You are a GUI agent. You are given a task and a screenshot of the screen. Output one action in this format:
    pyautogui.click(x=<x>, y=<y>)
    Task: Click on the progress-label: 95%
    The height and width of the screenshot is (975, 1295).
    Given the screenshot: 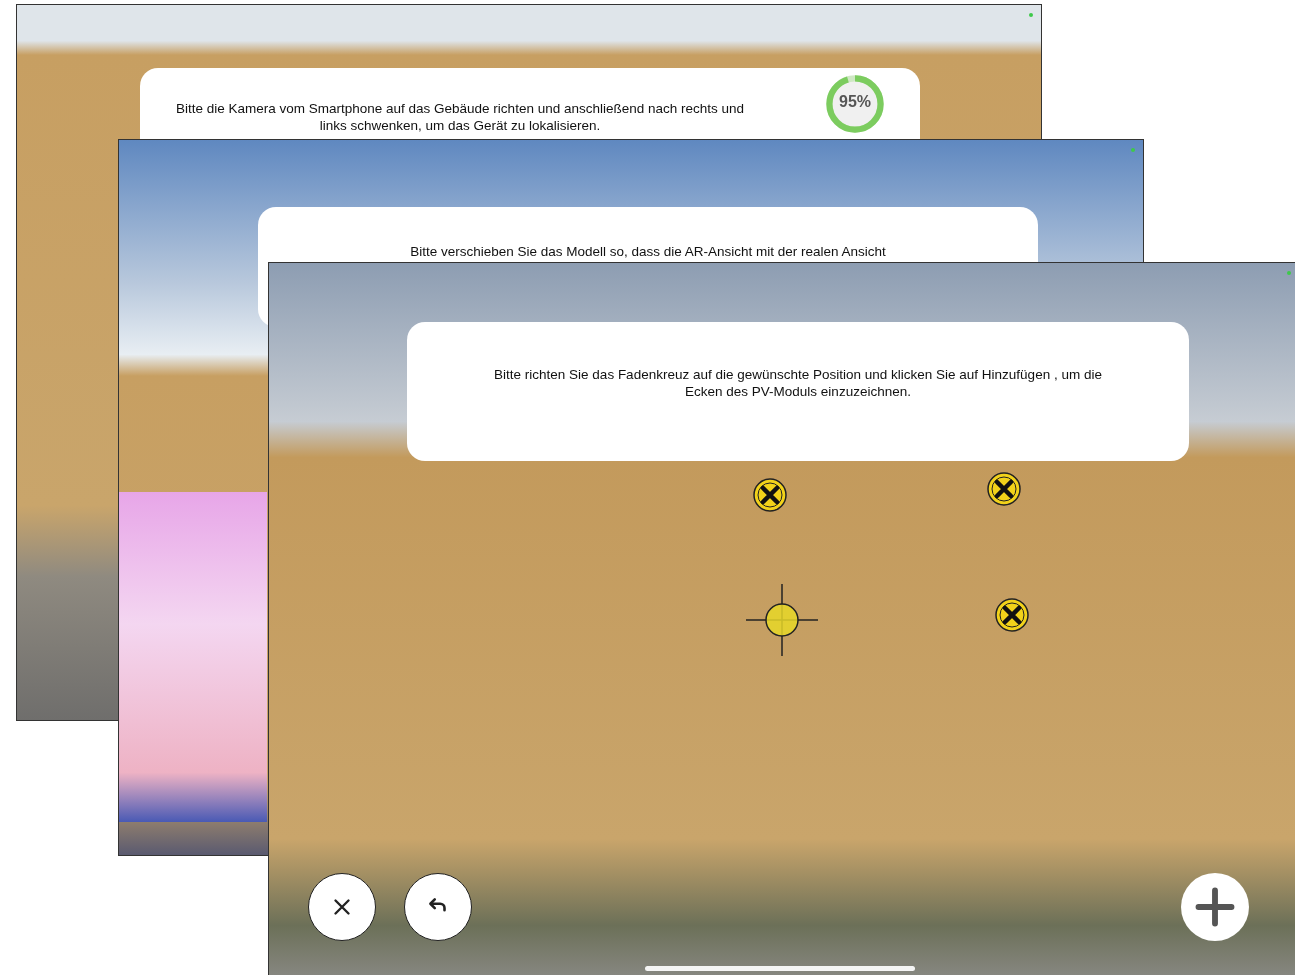 What is the action you would take?
    pyautogui.click(x=855, y=102)
    